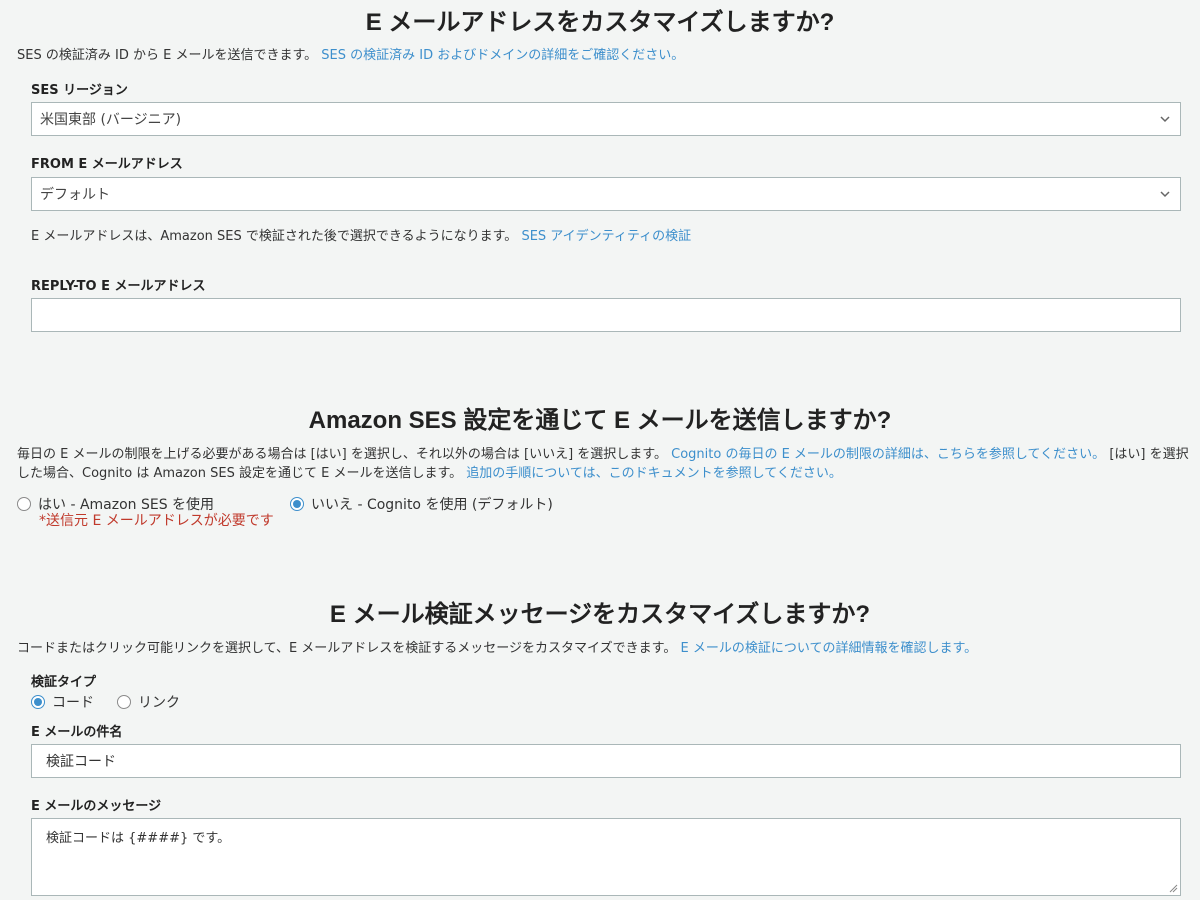 Image resolution: width=1200 pixels, height=900 pixels. What do you see at coordinates (502, 55) in the screenshot?
I see `ses-verified-id-link: SES の検証済み ID およびドメインの詳細をご確認ください。` at bounding box center [502, 55].